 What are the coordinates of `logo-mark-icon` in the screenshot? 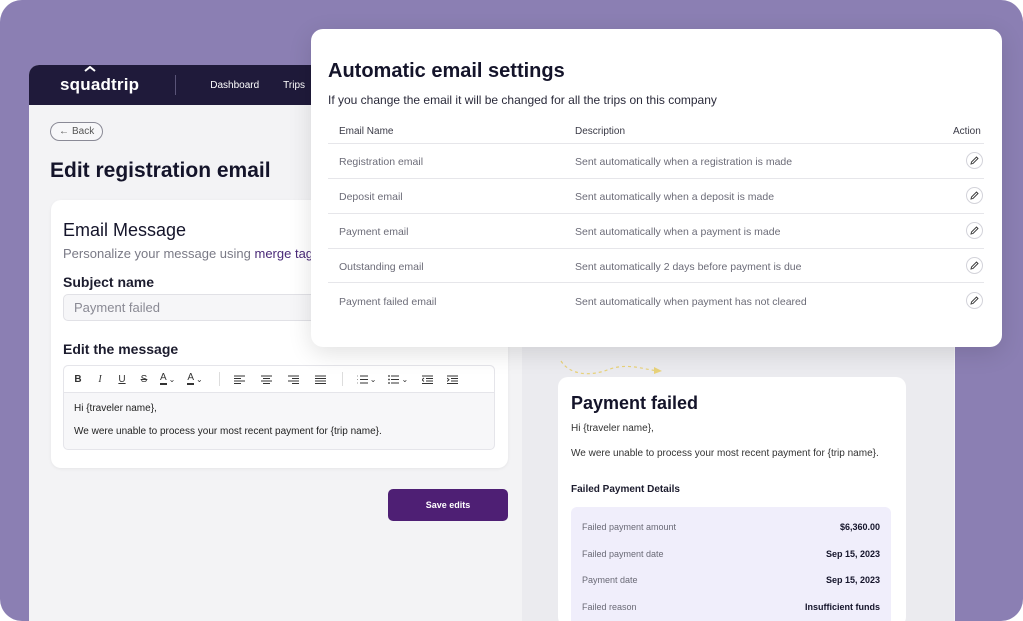 It's located at (90, 69).